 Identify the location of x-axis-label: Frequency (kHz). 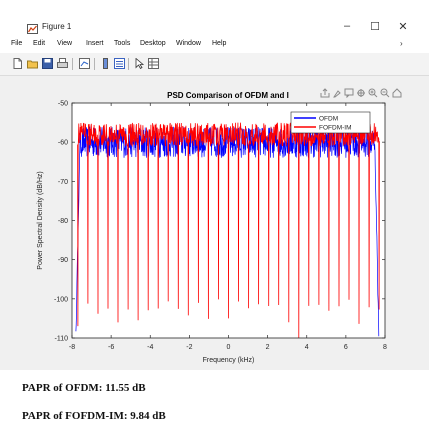
(229, 360).